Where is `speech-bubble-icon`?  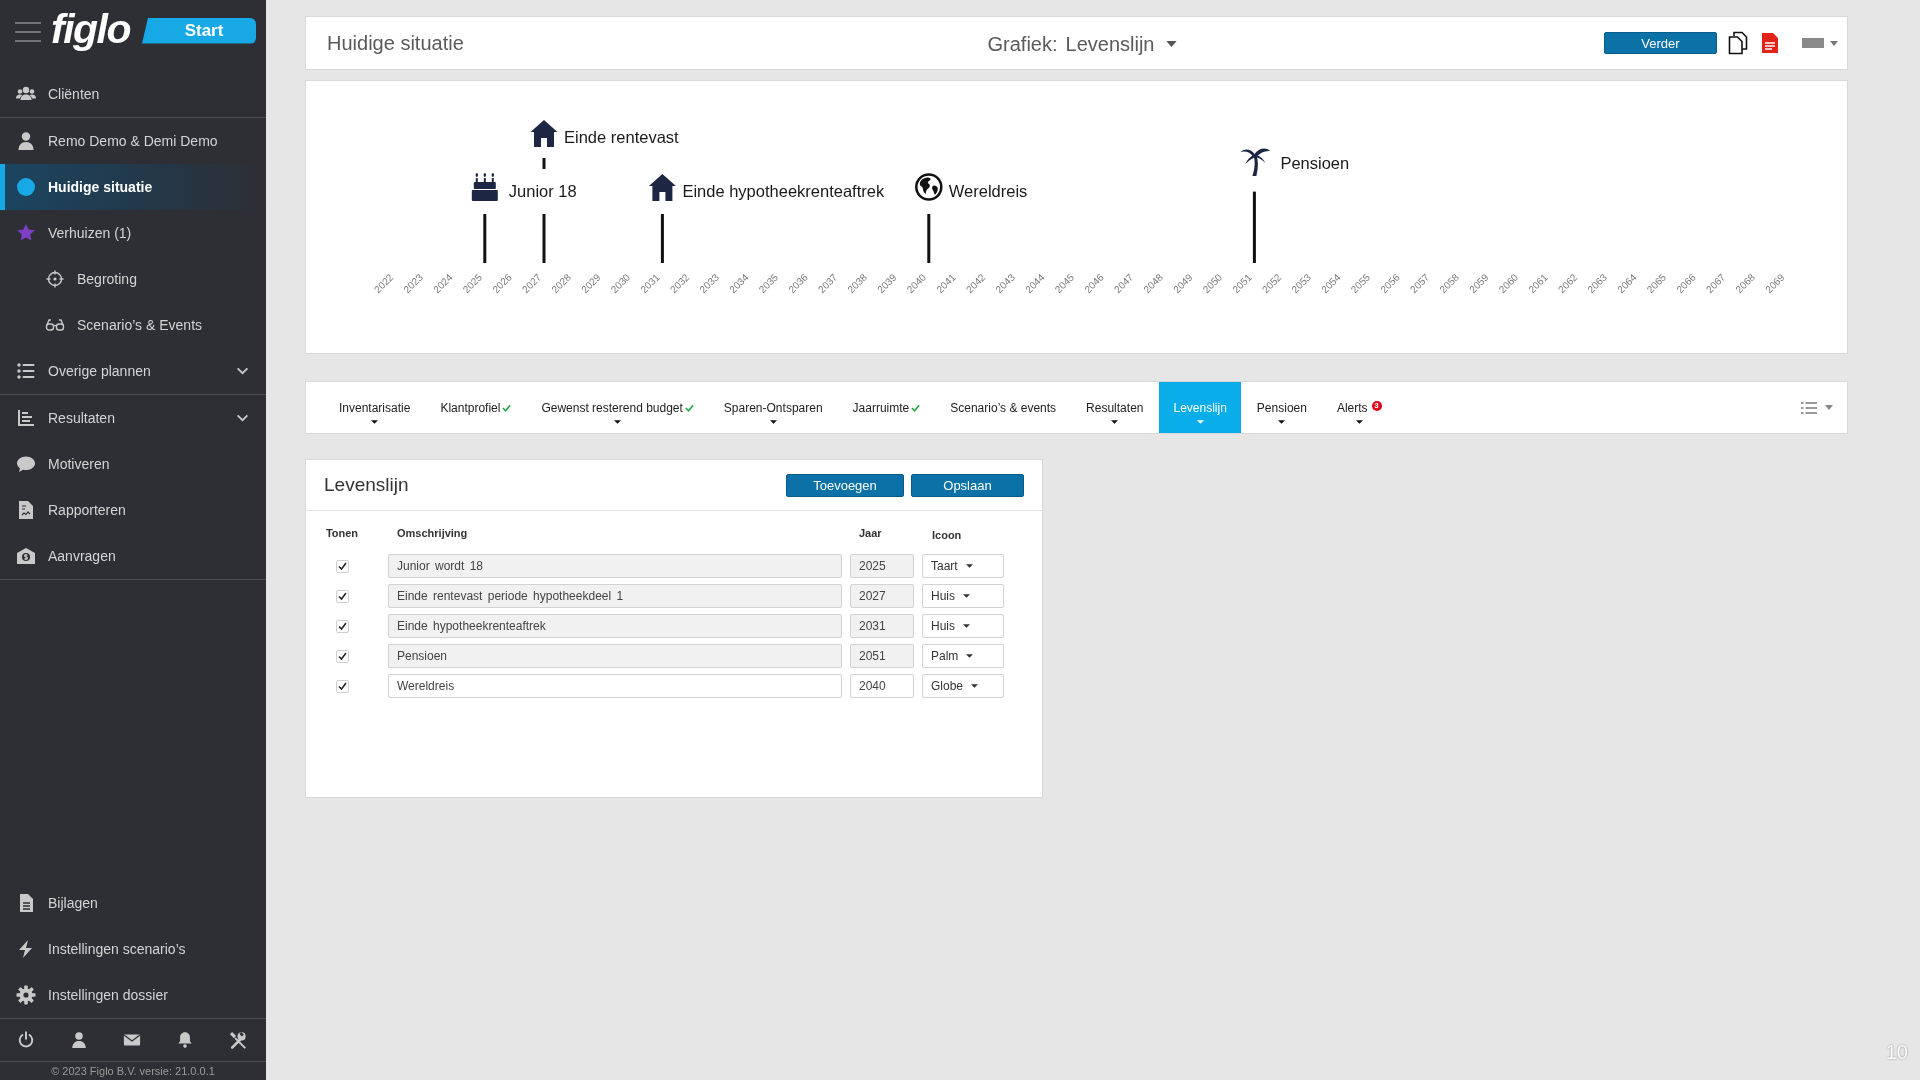
speech-bubble-icon is located at coordinates (26, 464).